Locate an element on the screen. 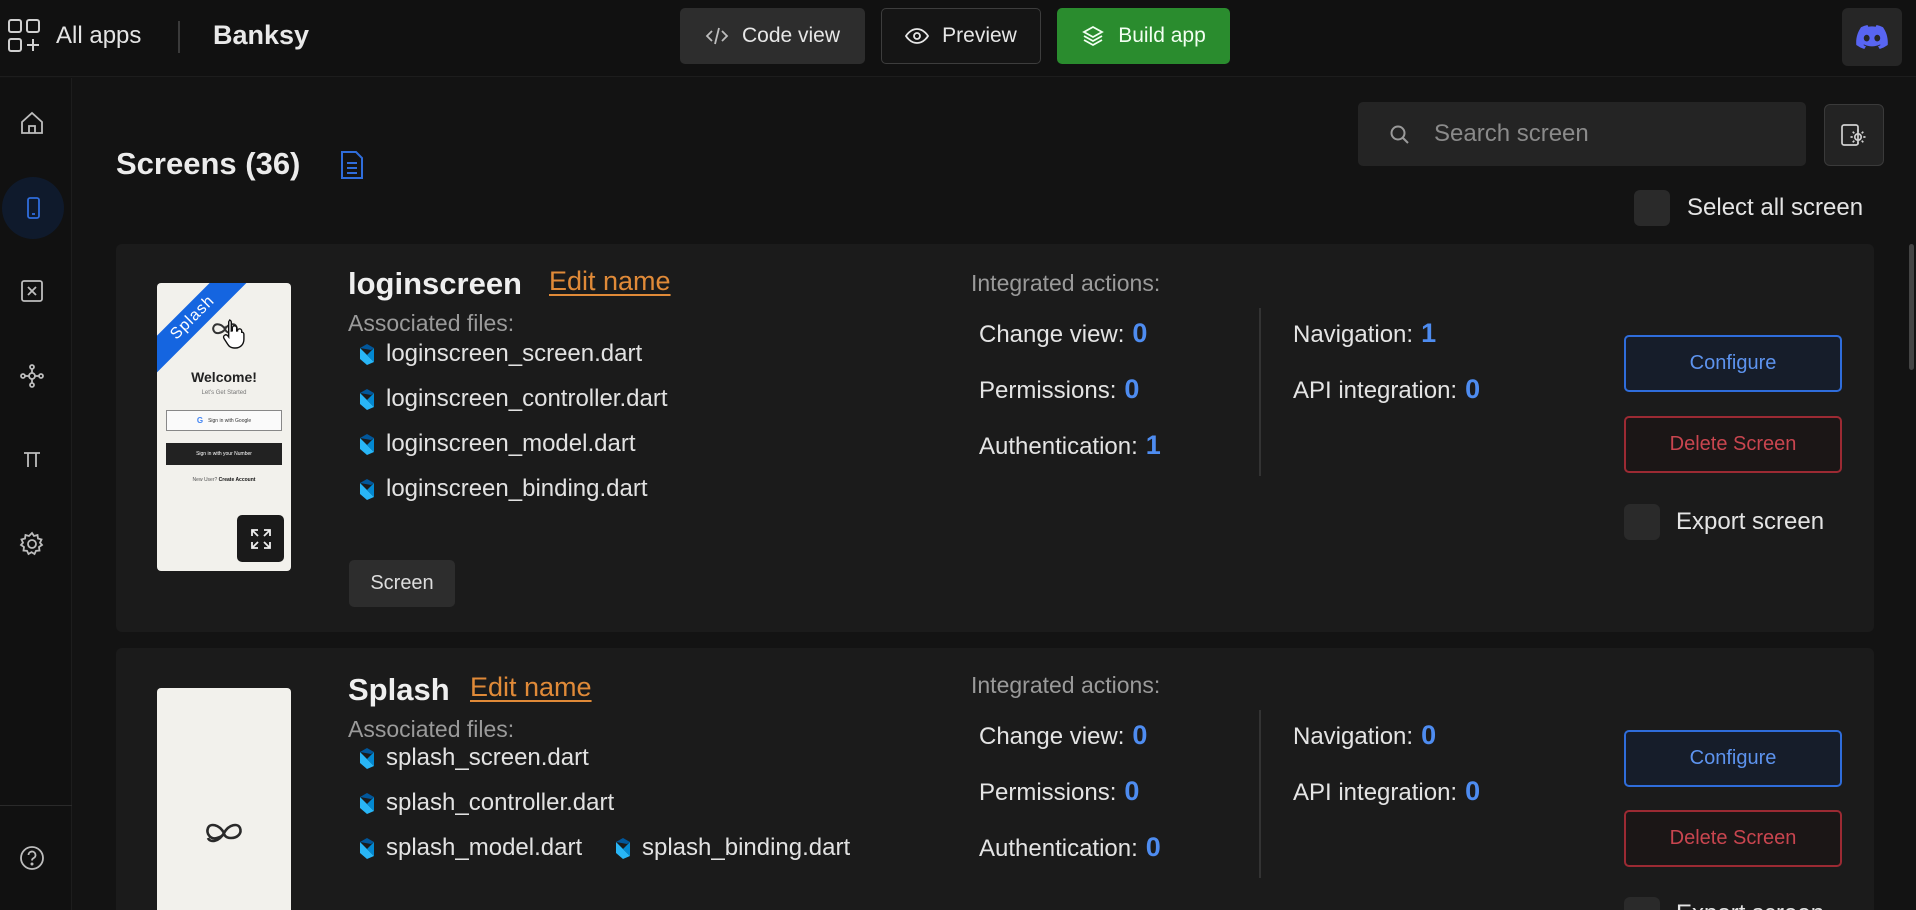 This screenshot has width=1916, height=910. file-item: splash_model.dart is located at coordinates (469, 848).